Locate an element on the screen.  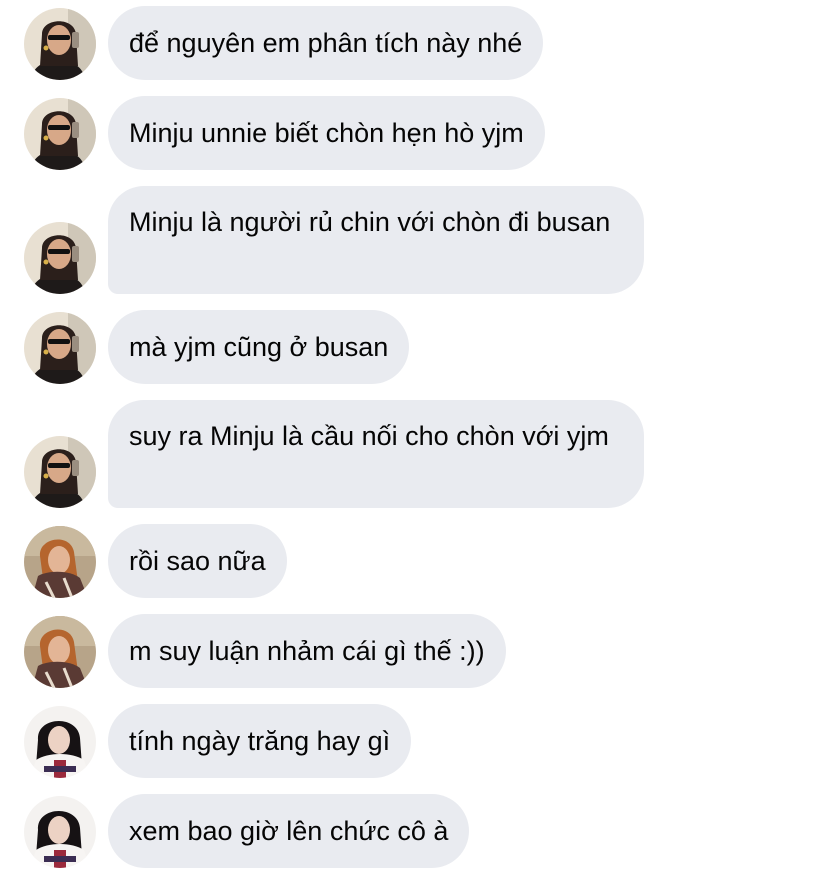
message-row: m suy luận nhảm cái gì thế :)) is located at coordinates (414, 651).